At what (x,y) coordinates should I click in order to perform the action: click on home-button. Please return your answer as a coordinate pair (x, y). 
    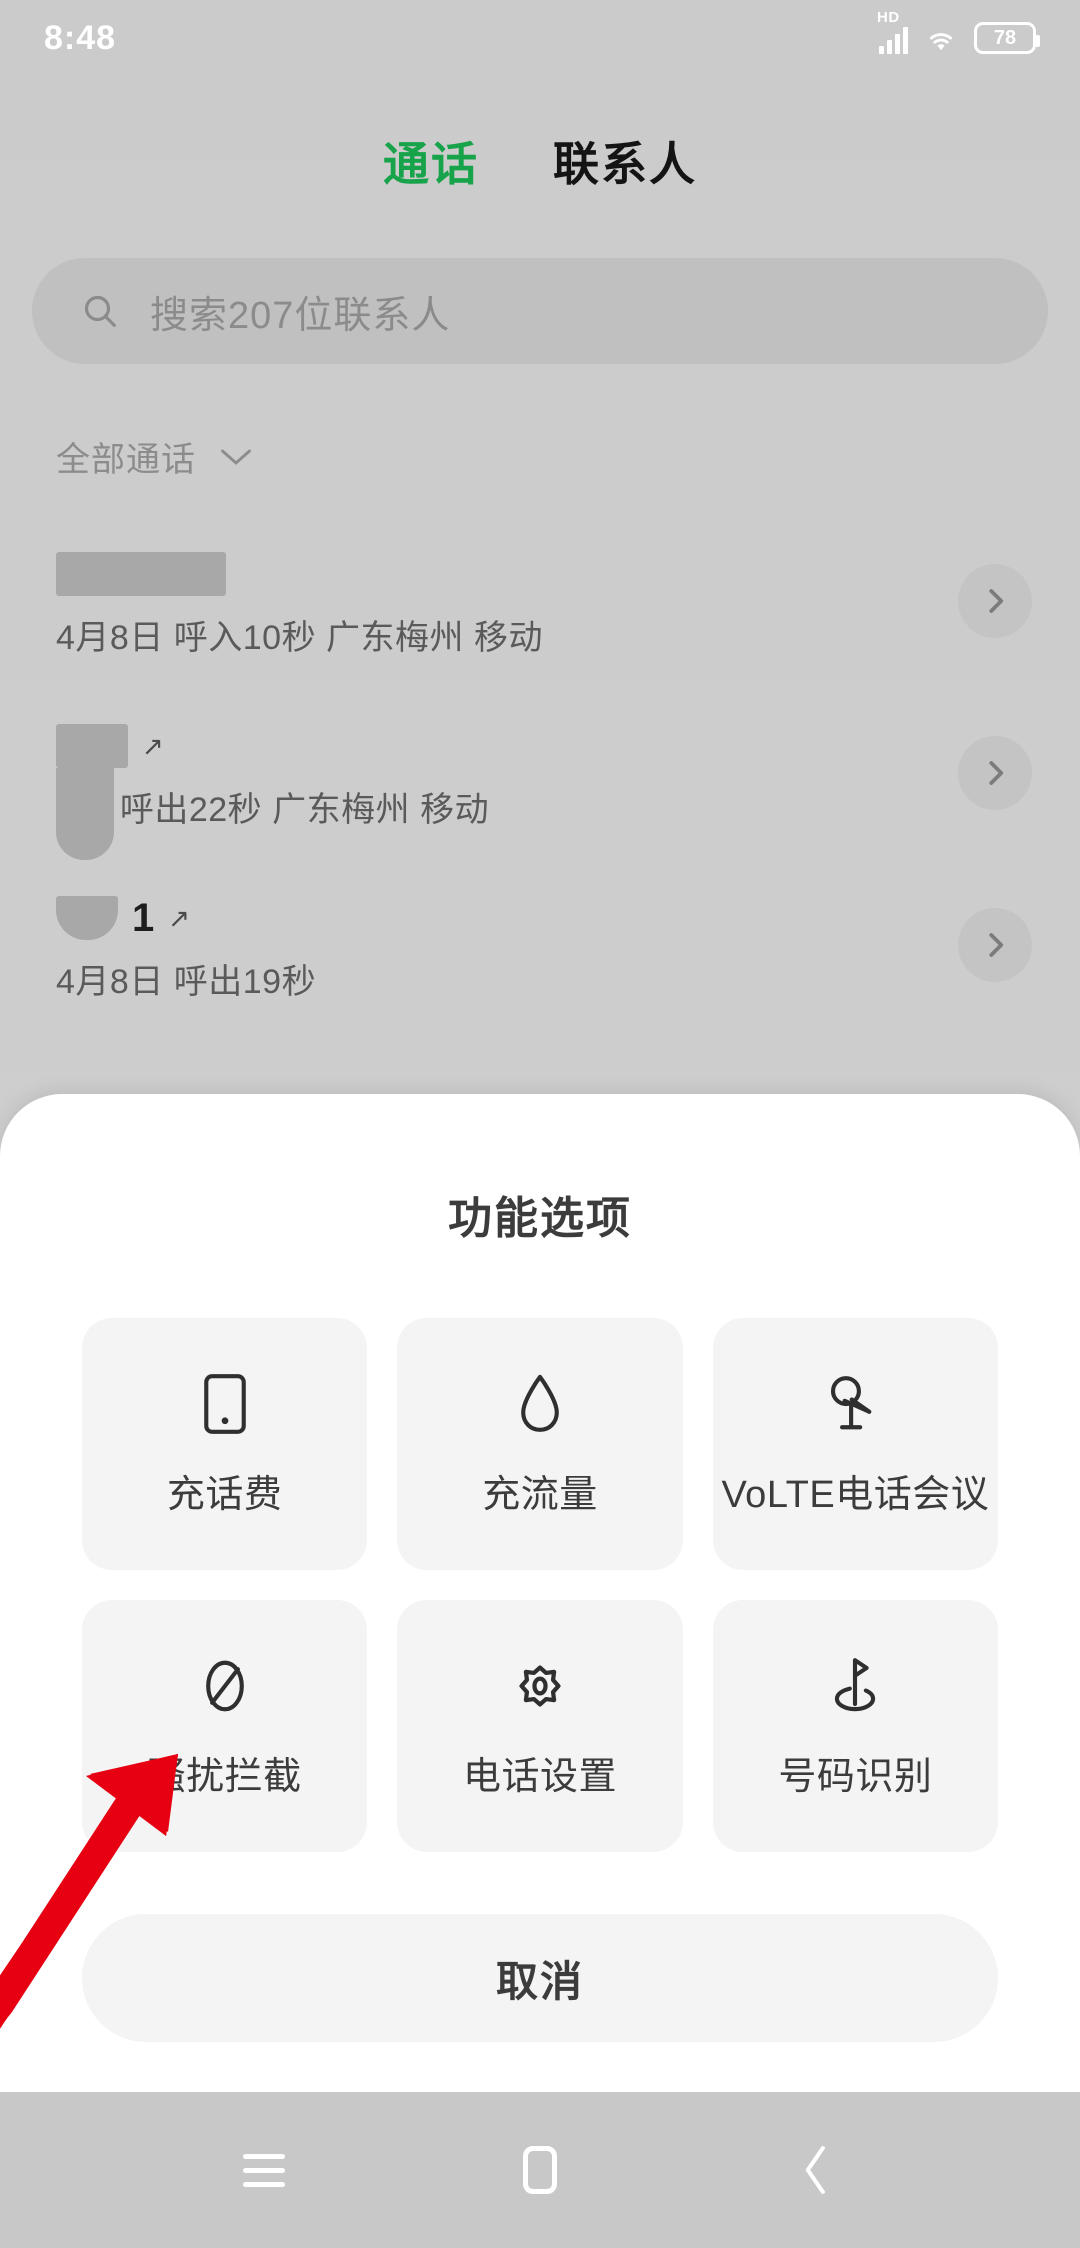
    Looking at the image, I should click on (540, 2170).